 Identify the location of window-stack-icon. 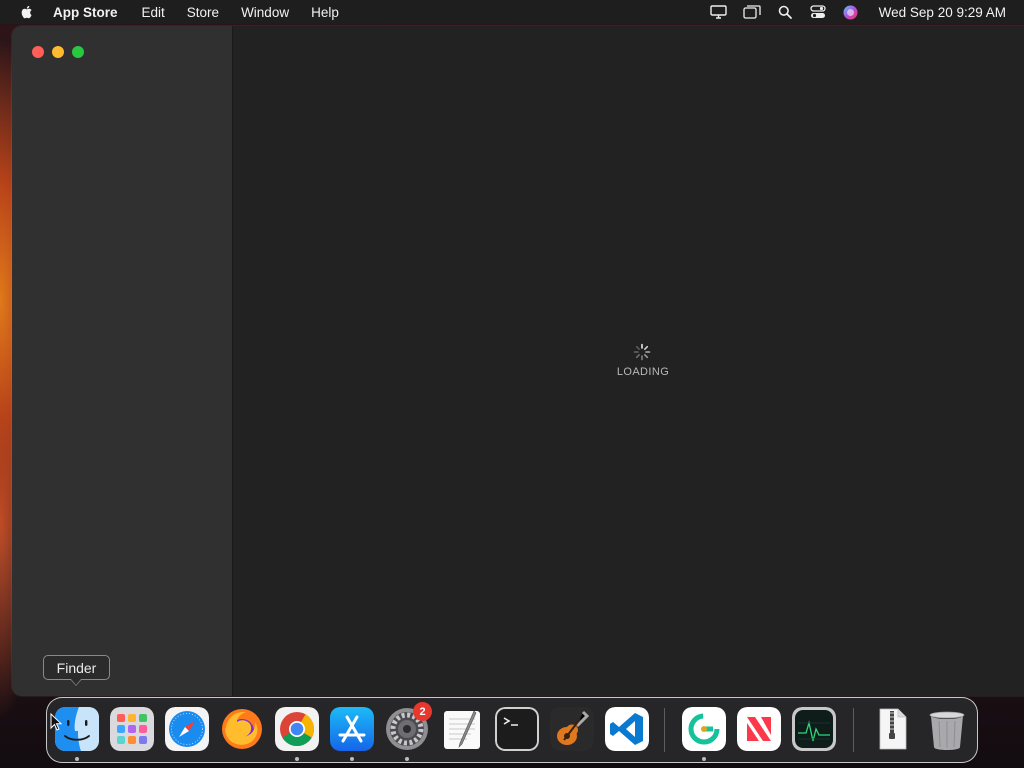
(752, 12).